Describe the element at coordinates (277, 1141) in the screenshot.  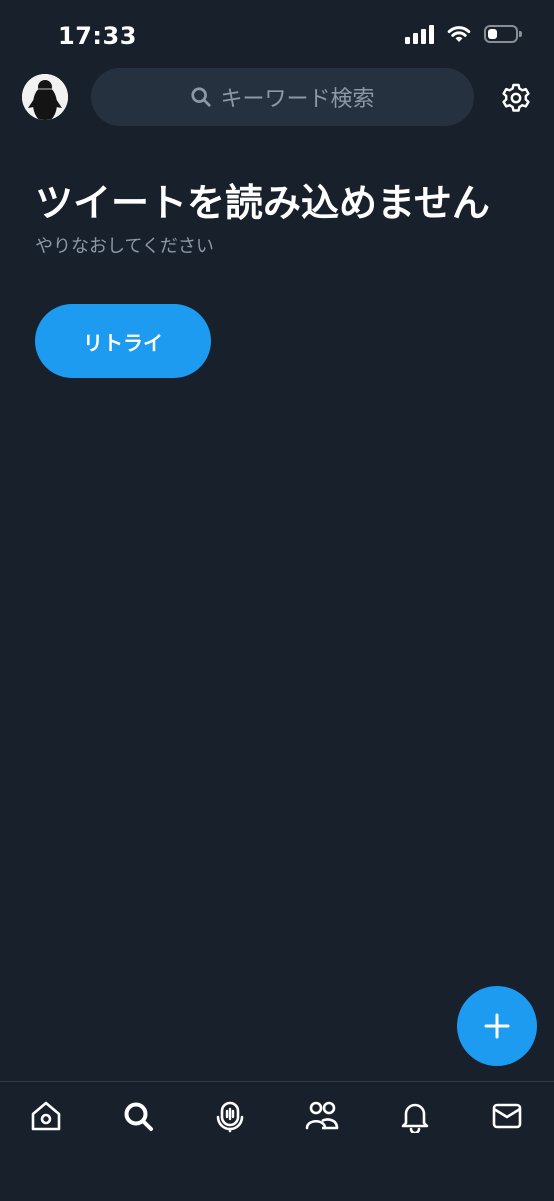
I see `bottom-nav` at that location.